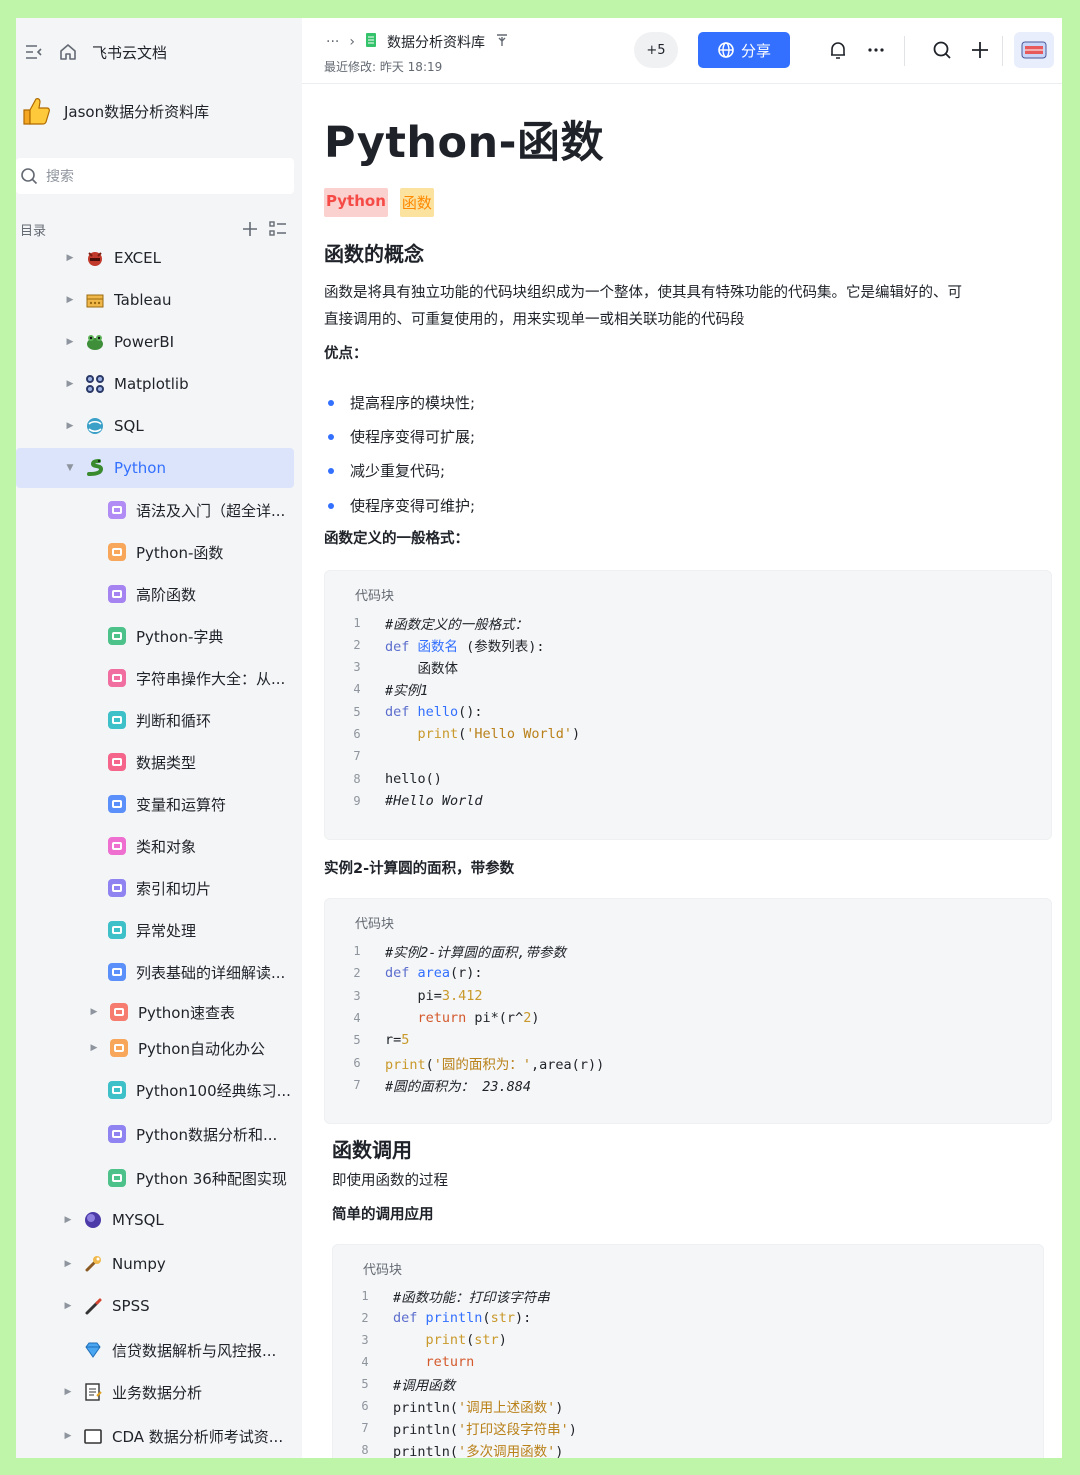 This screenshot has height=1475, width=1080. I want to click on list-item: 使程序变得可维护;, so click(401, 505).